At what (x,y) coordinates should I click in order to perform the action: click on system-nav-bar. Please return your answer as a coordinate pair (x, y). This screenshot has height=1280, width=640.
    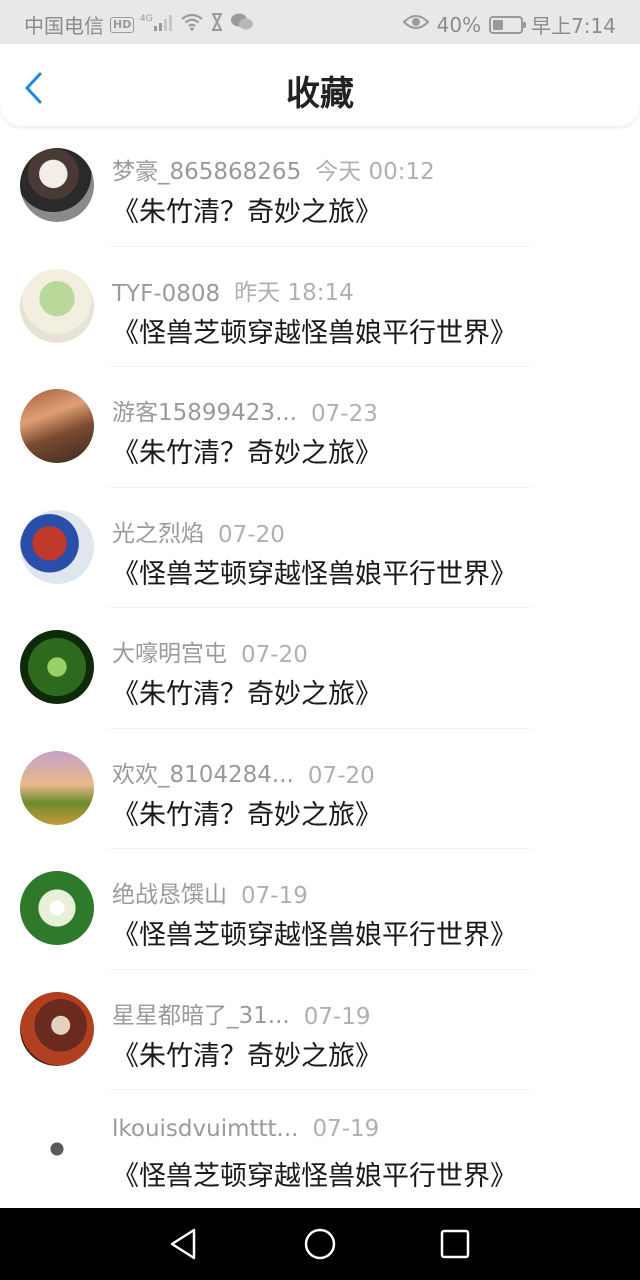
    Looking at the image, I should click on (320, 1244).